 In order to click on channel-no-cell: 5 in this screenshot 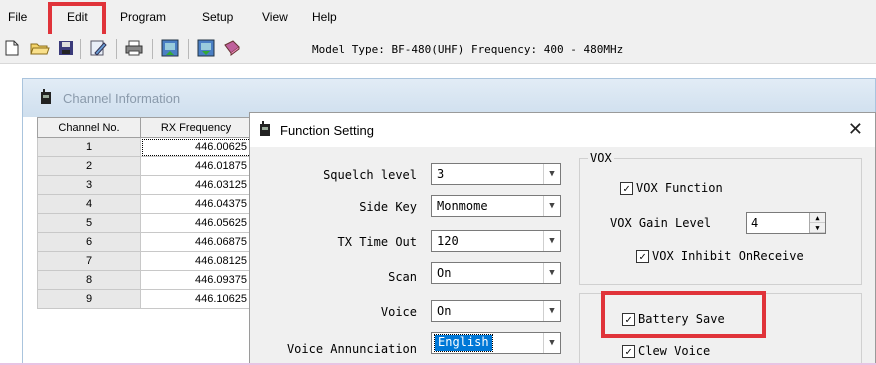, I will do `click(89, 223)`.